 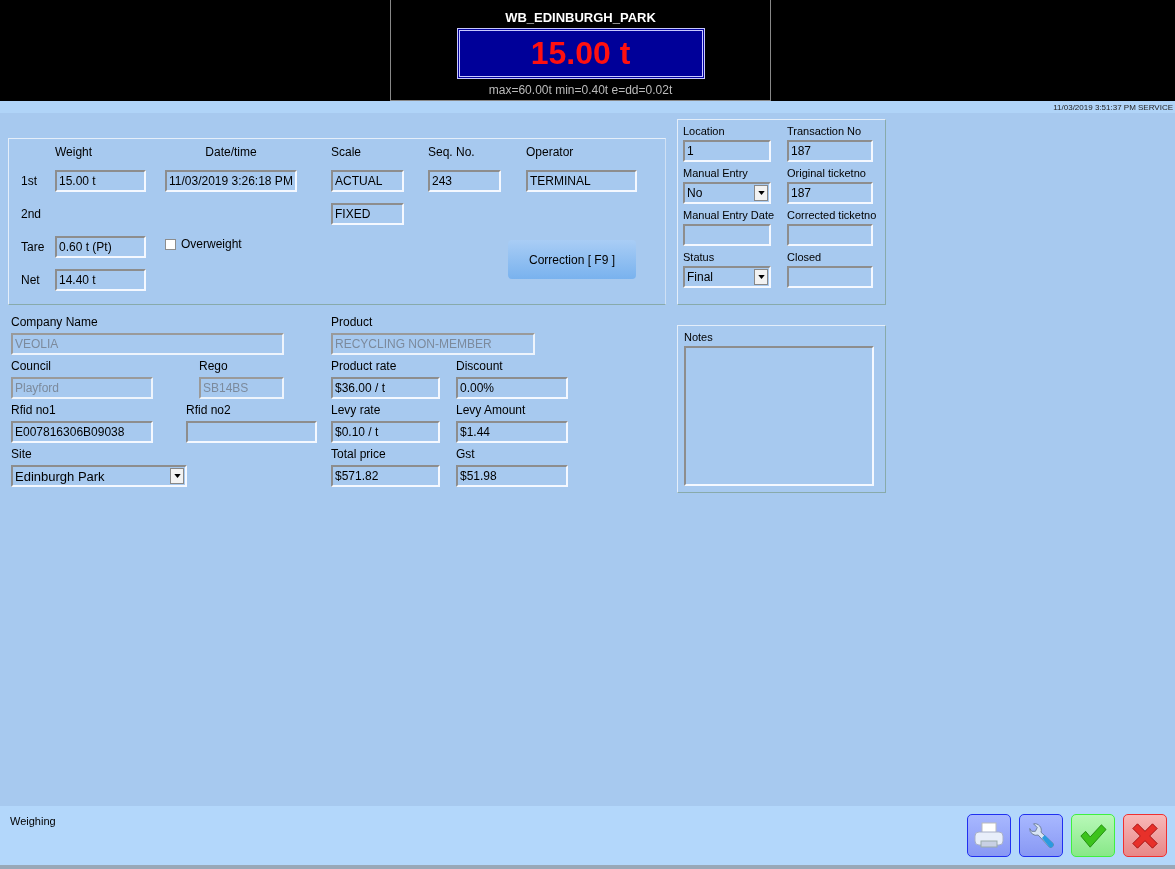 What do you see at coordinates (74, 152) in the screenshot?
I see `column-header: Weight` at bounding box center [74, 152].